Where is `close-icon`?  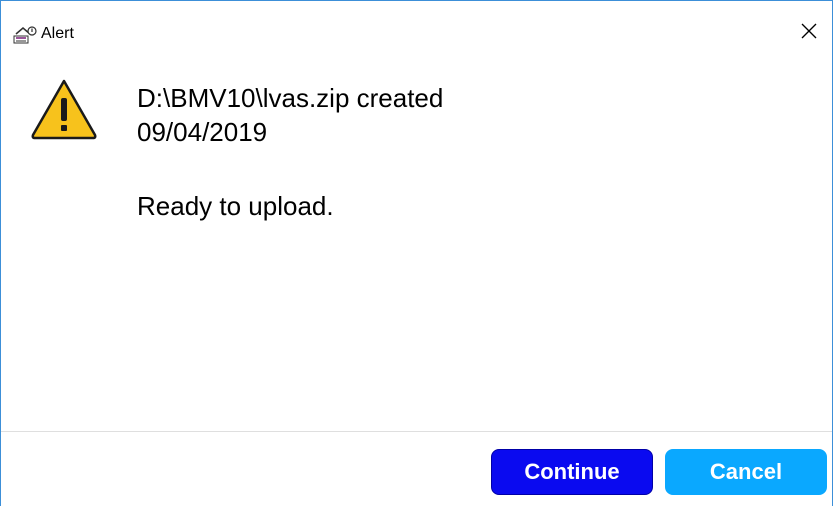 close-icon is located at coordinates (809, 33).